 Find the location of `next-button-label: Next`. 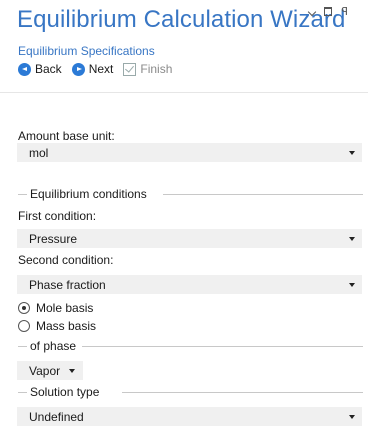

next-button-label: Next is located at coordinates (101, 69).